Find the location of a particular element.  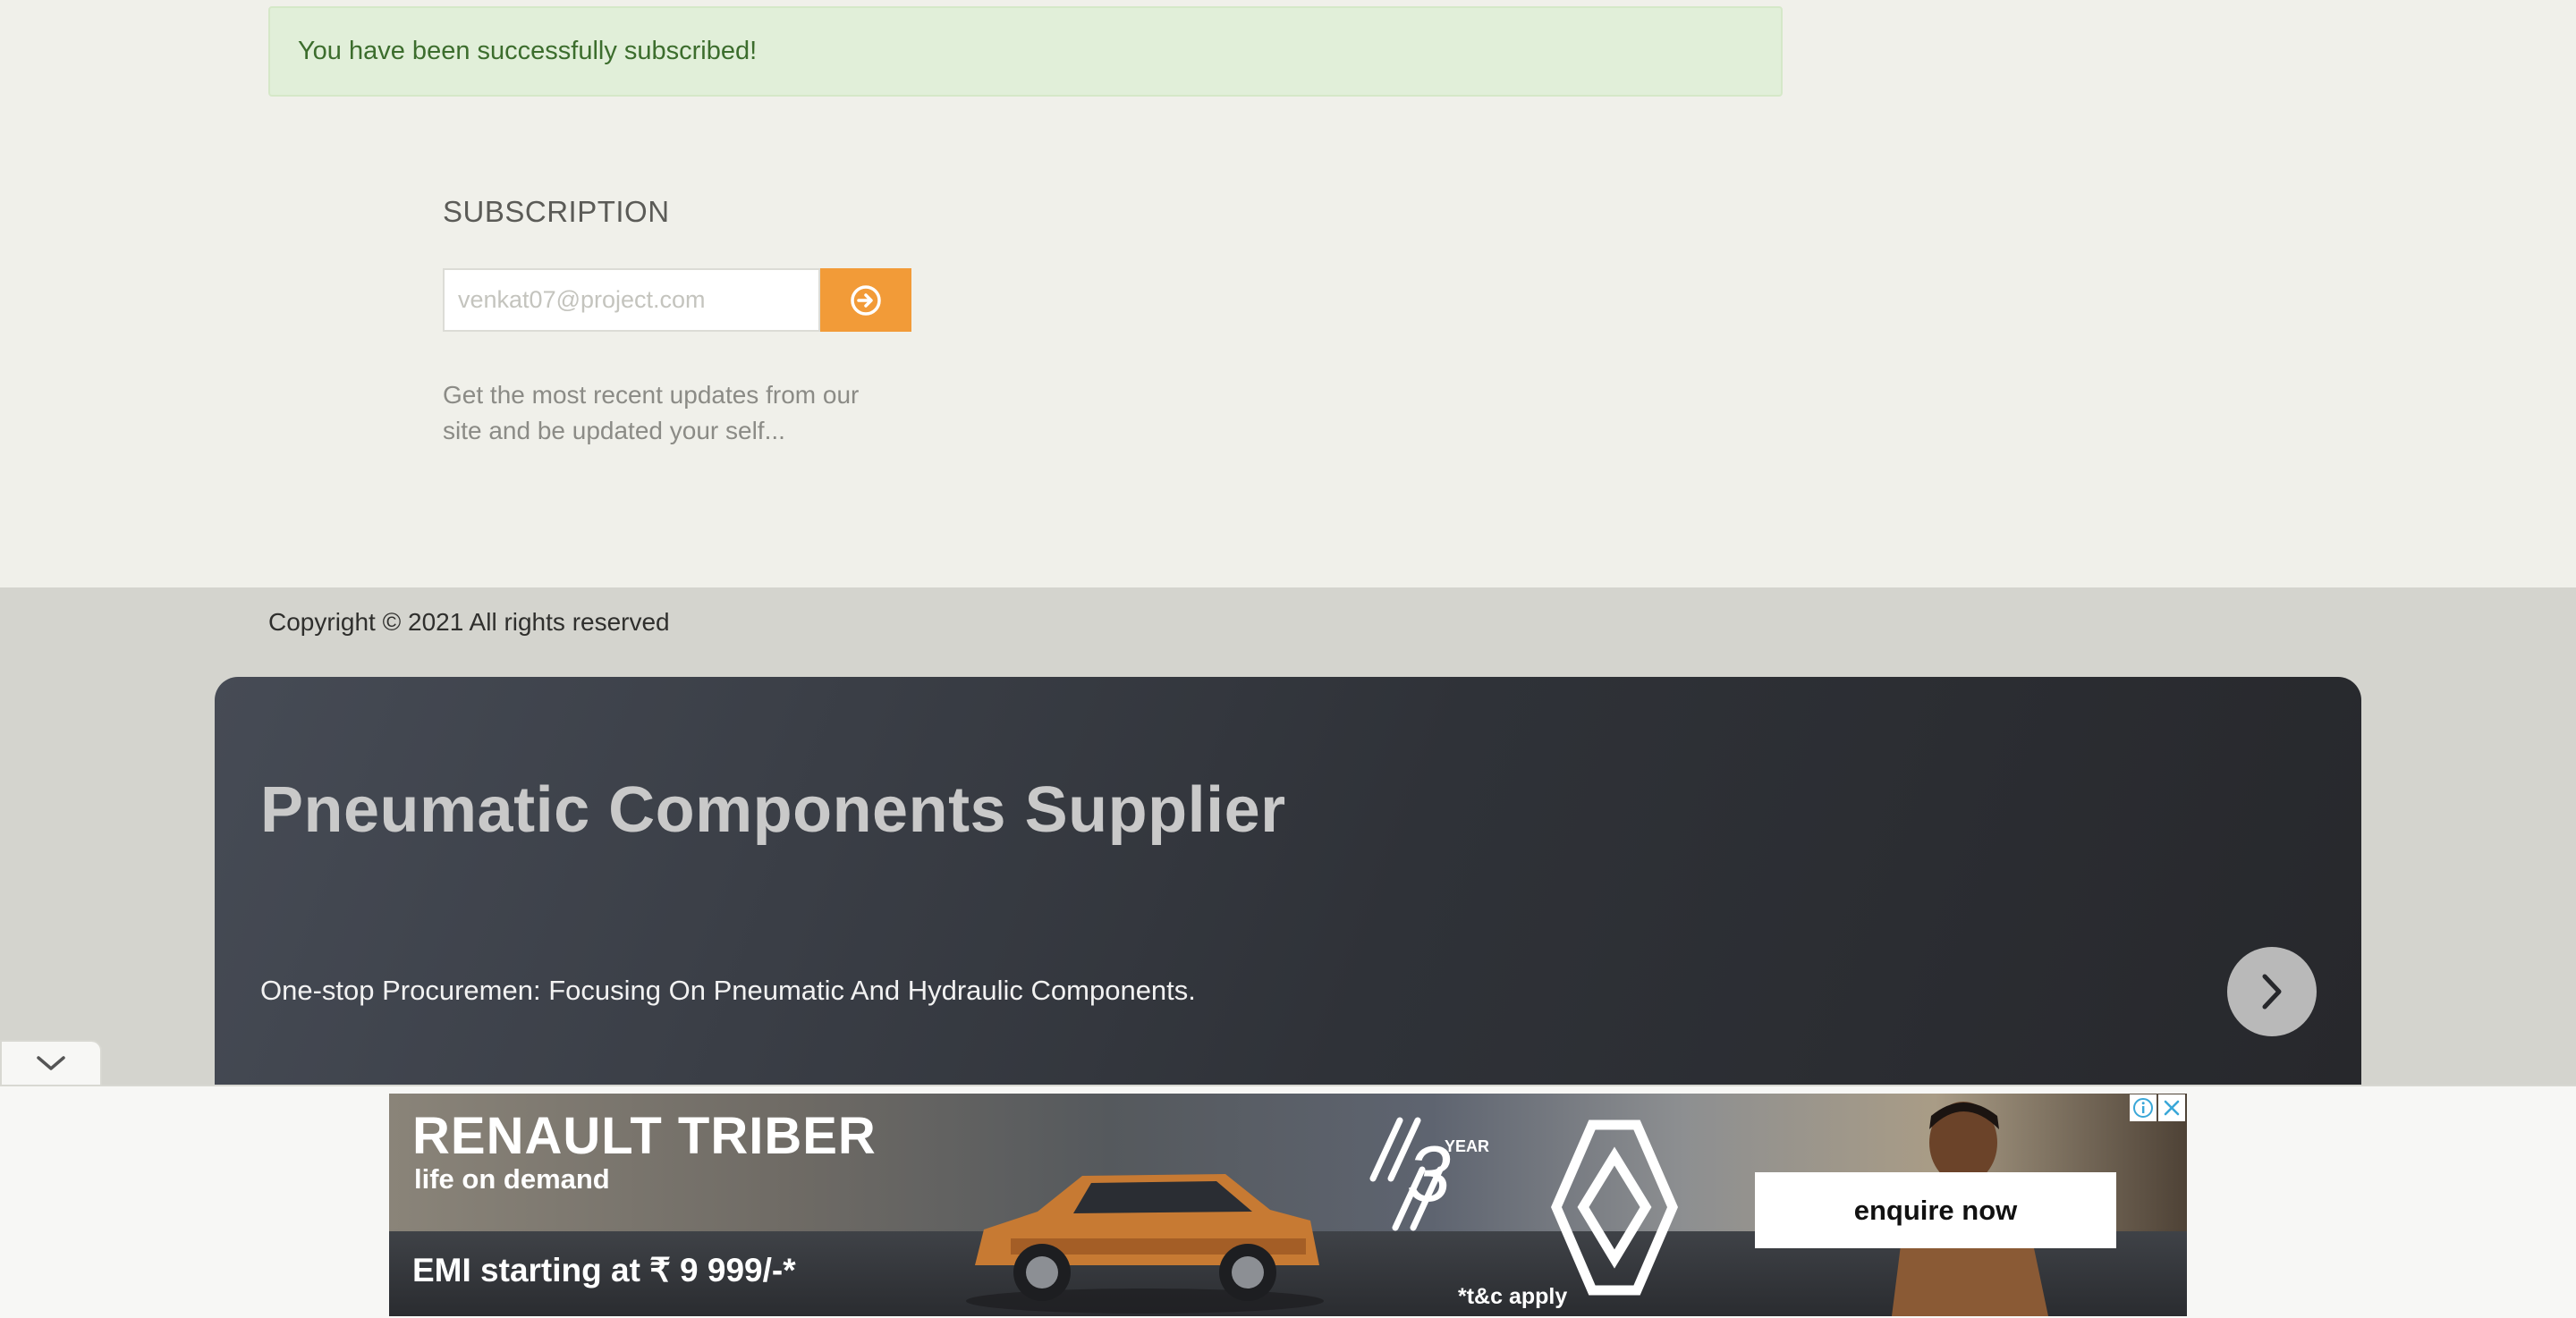

ad-info-button is located at coordinates (2143, 1108).